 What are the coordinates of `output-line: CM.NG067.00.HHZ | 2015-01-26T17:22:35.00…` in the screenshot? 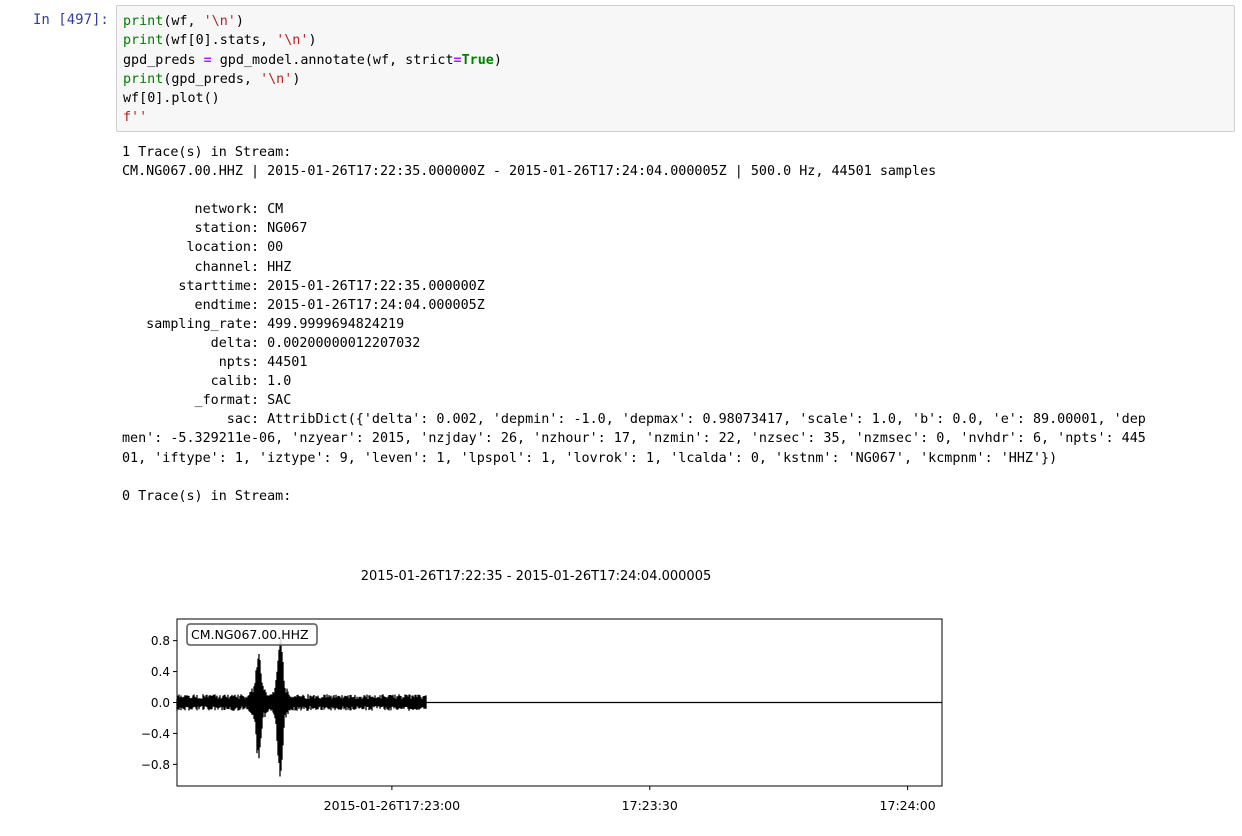 It's located at (529, 172).